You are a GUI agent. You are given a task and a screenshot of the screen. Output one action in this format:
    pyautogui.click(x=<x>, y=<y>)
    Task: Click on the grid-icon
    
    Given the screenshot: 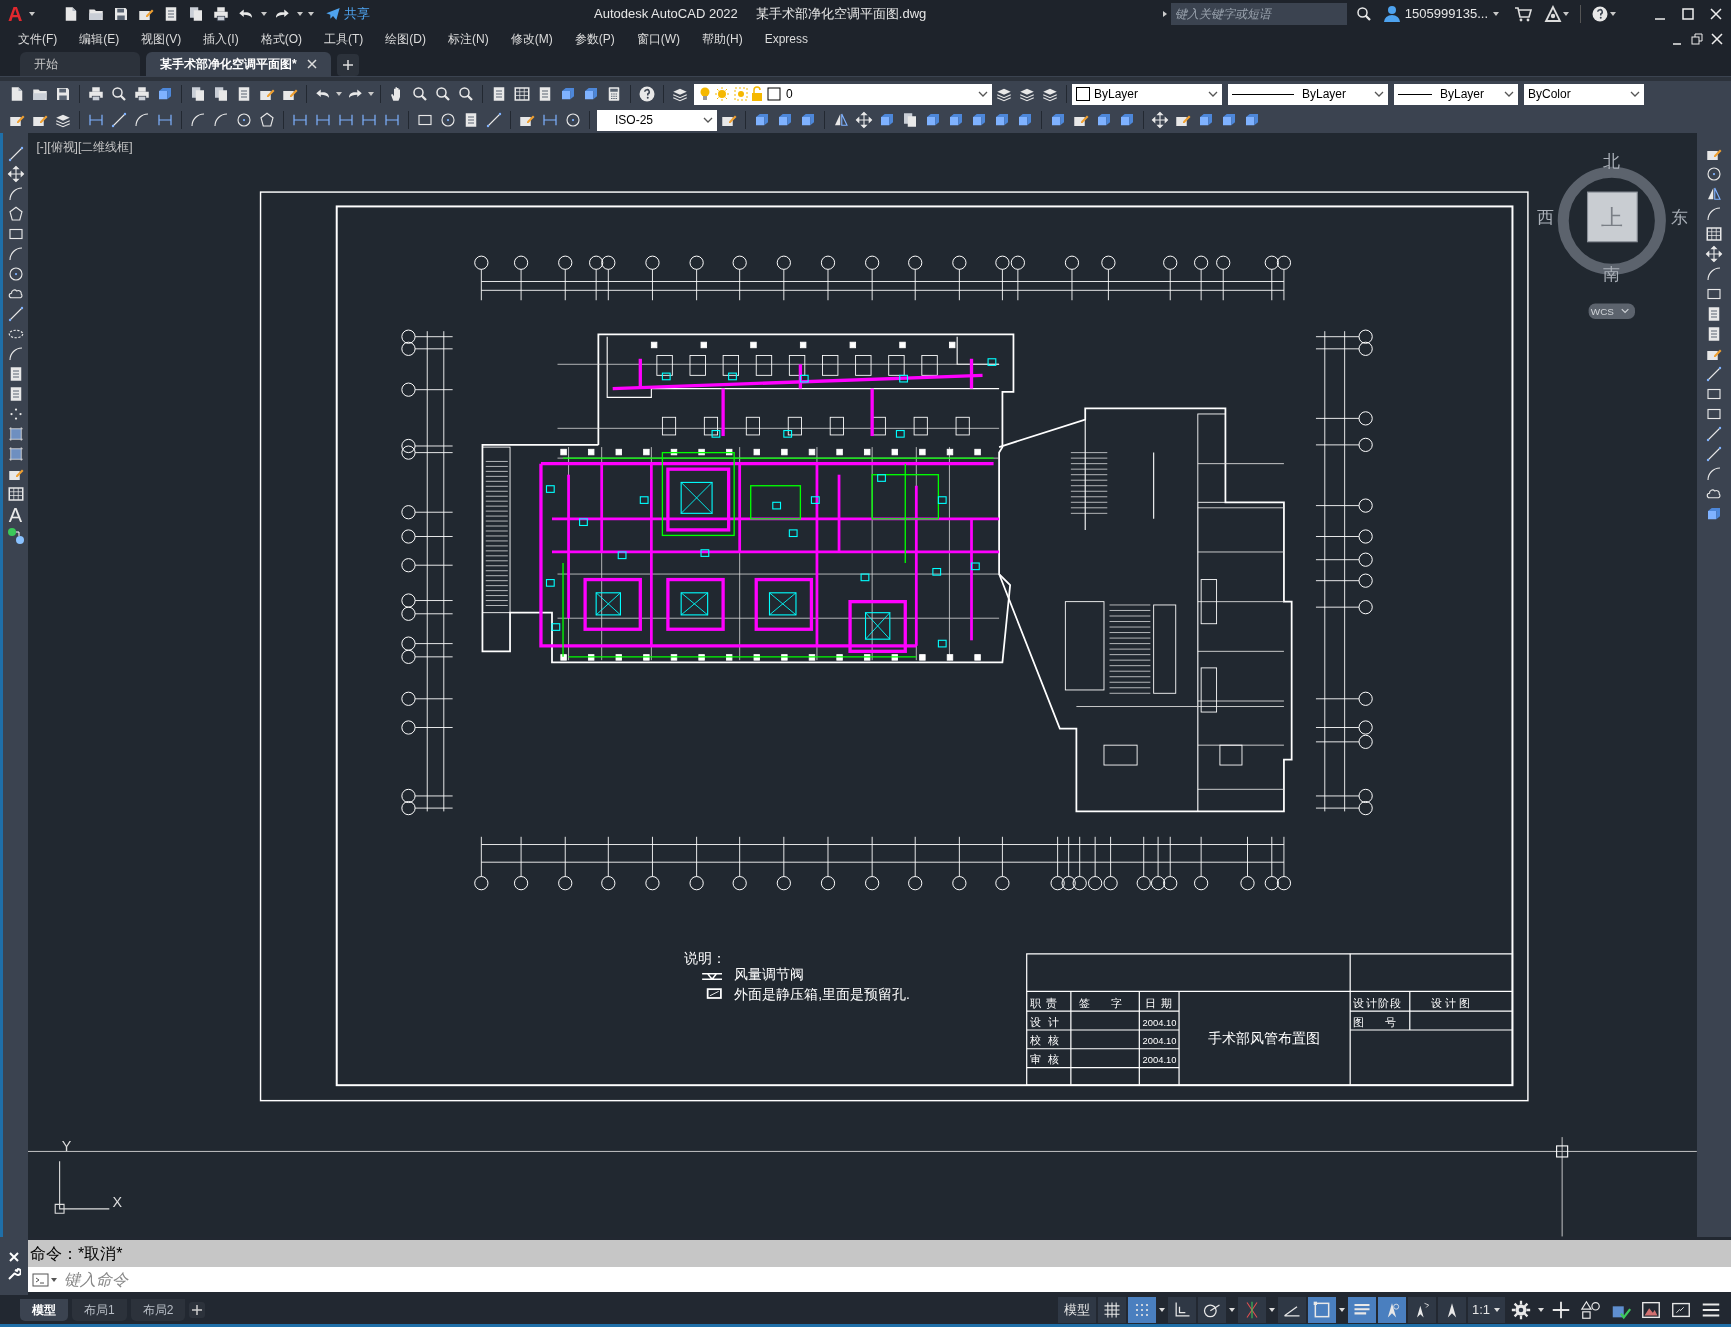 What is the action you would take?
    pyautogui.click(x=1111, y=1309)
    